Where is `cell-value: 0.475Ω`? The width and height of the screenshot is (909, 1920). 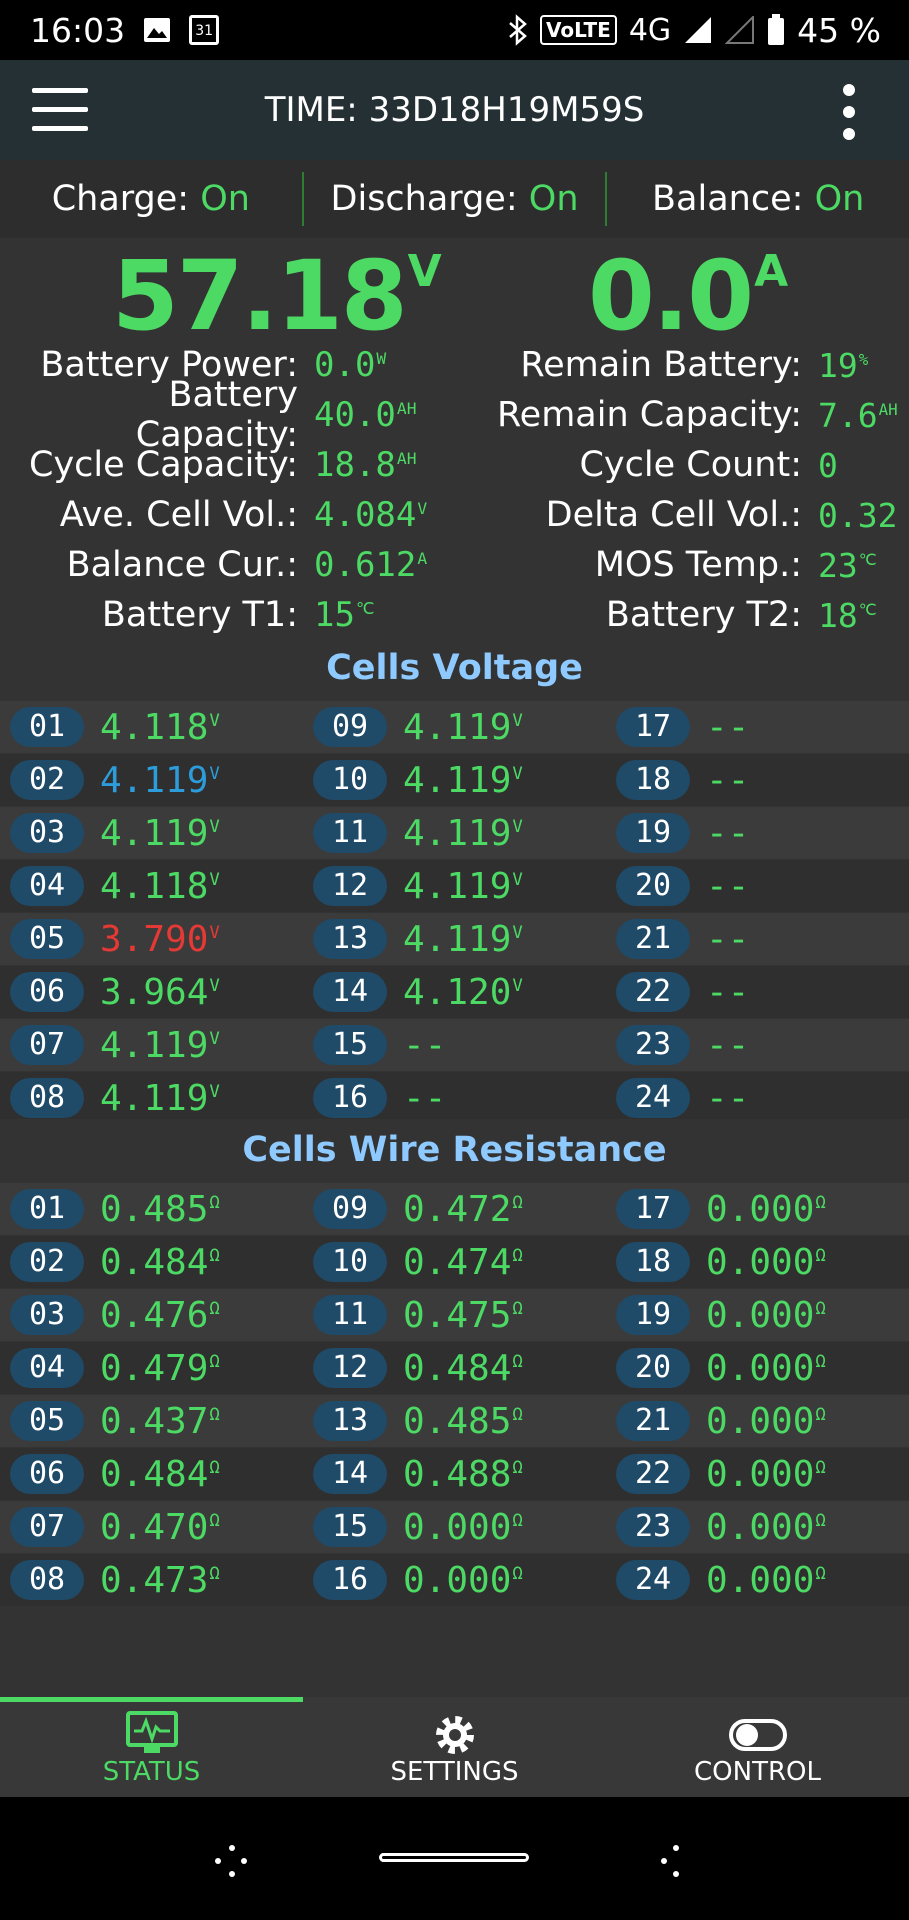 cell-value: 0.475Ω is located at coordinates (463, 1315).